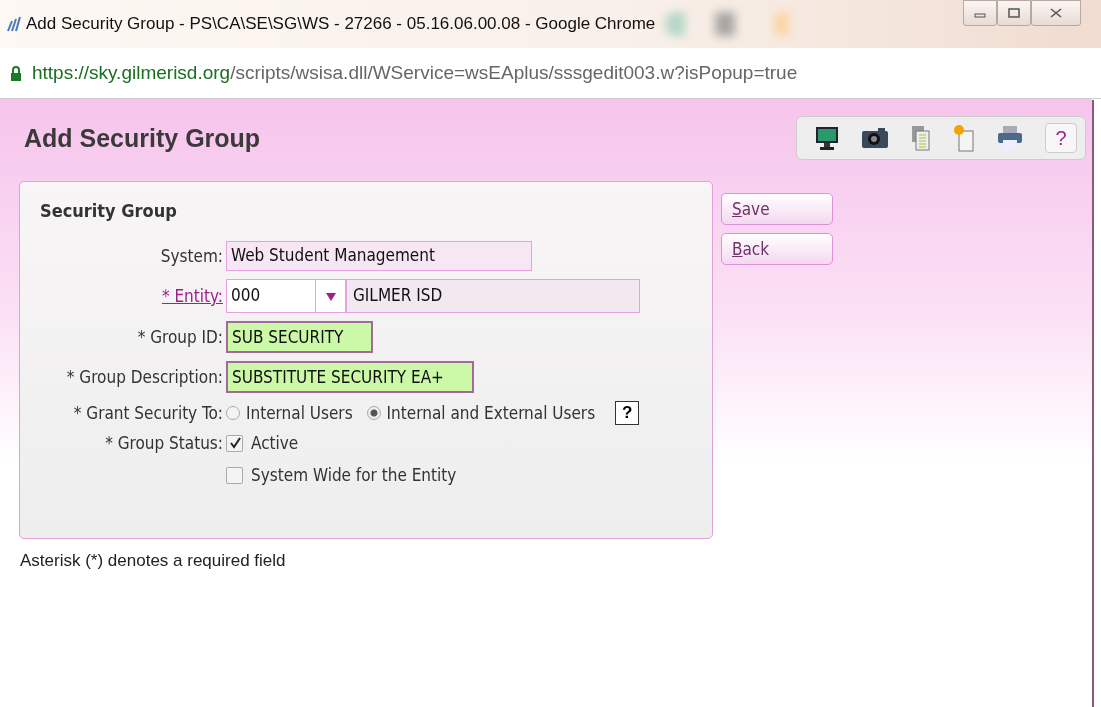 This screenshot has height=707, width=1101. I want to click on readonly-field: Web Student Management, so click(379, 256).